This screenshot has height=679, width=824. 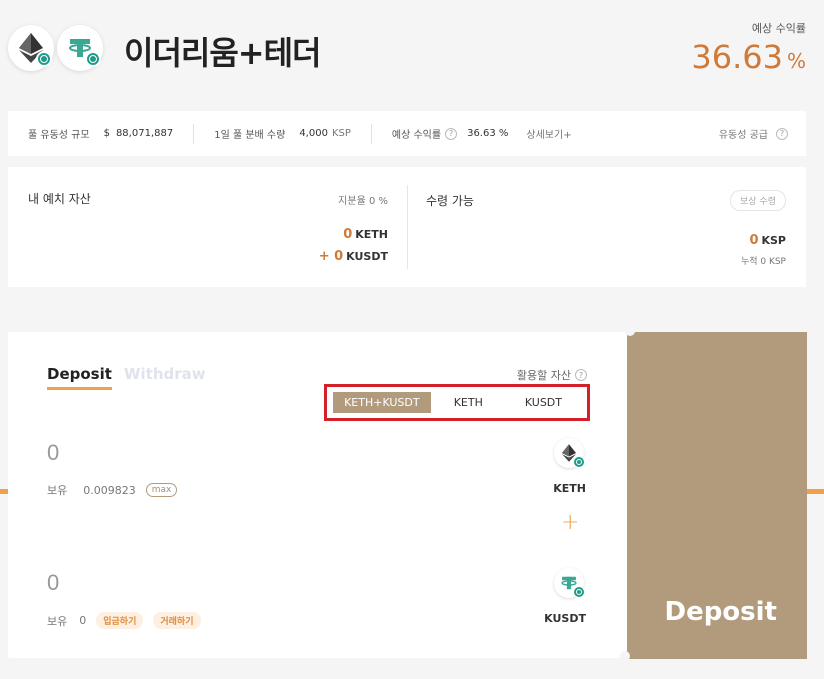 I want to click on kusdt-unit: KUSDT, so click(x=367, y=256).